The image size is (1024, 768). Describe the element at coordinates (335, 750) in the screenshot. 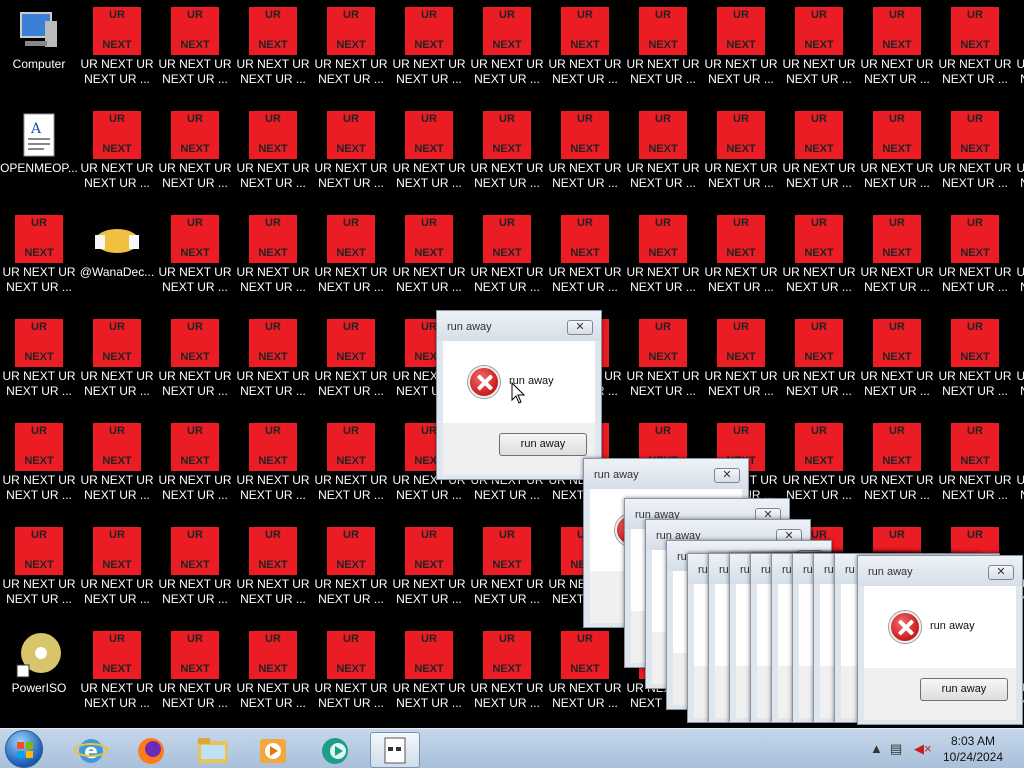

I see `taskbar-app-button` at that location.